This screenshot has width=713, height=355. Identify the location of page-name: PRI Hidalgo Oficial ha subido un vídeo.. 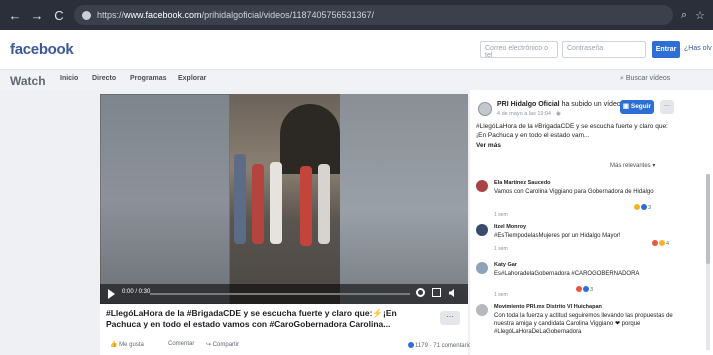
(560, 104).